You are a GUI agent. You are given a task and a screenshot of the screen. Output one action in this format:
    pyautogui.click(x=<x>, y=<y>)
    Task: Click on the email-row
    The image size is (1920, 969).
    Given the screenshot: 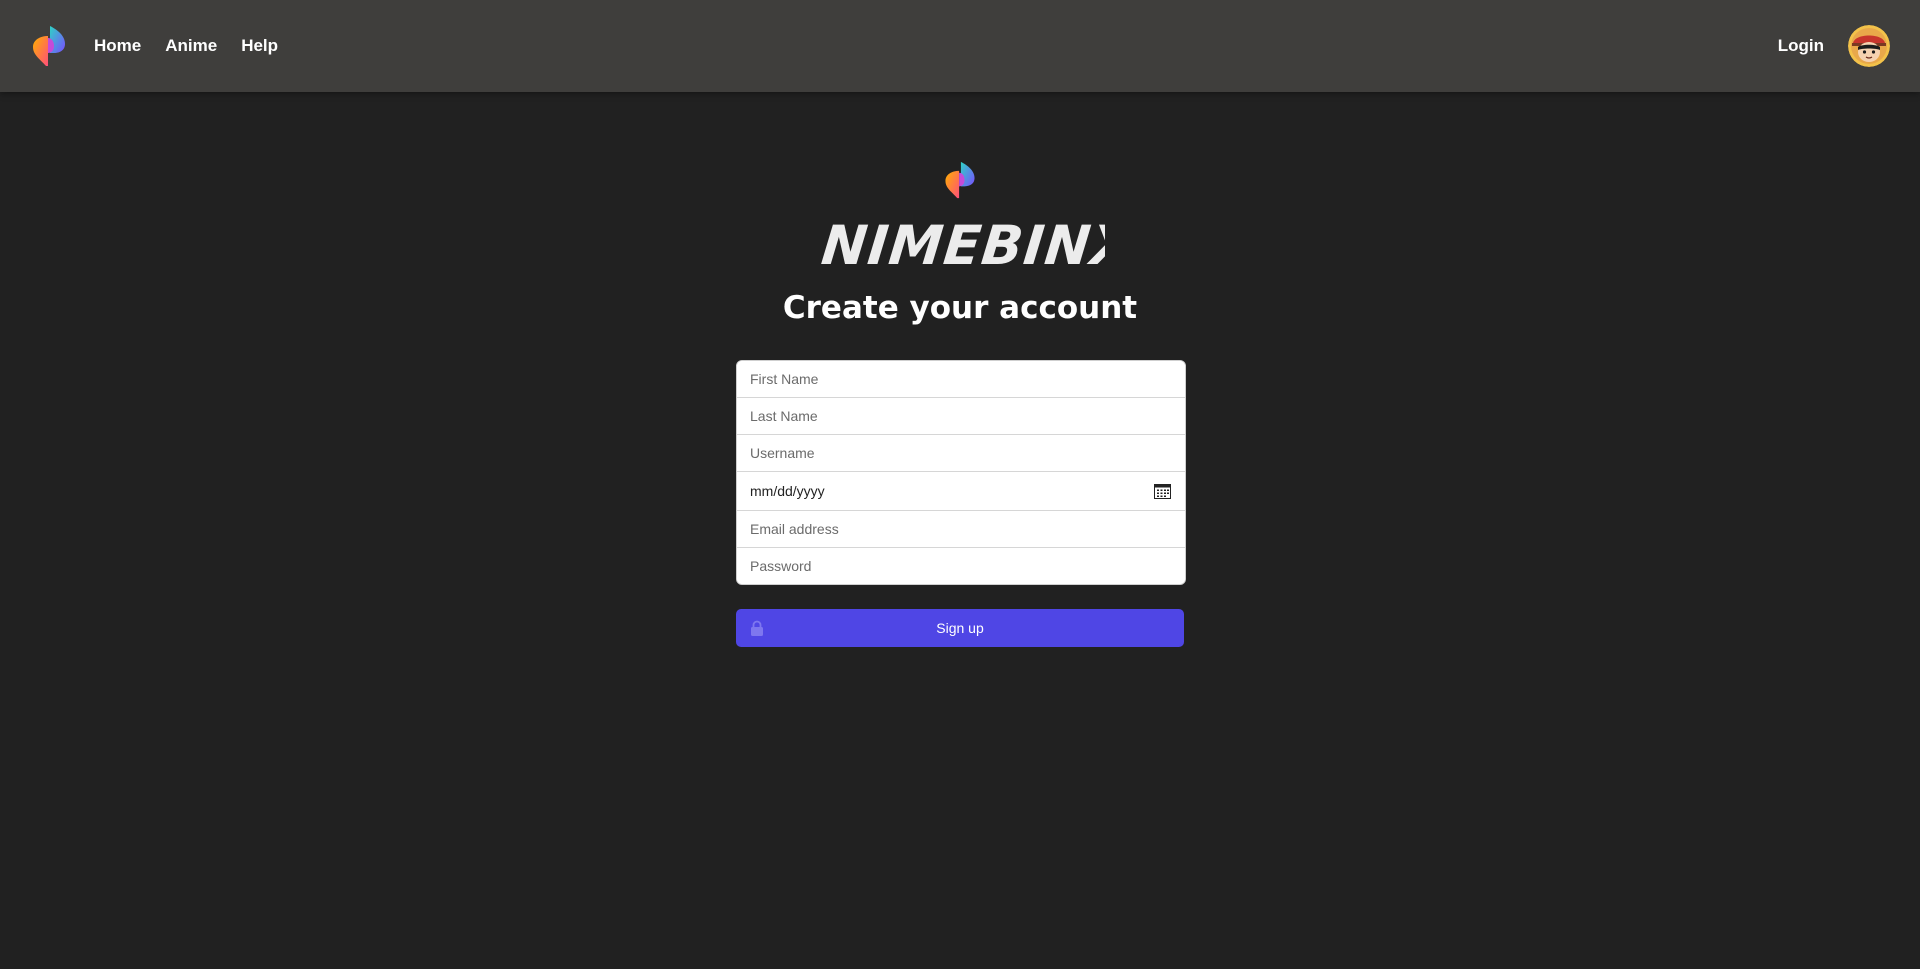 What is the action you would take?
    pyautogui.click(x=961, y=529)
    